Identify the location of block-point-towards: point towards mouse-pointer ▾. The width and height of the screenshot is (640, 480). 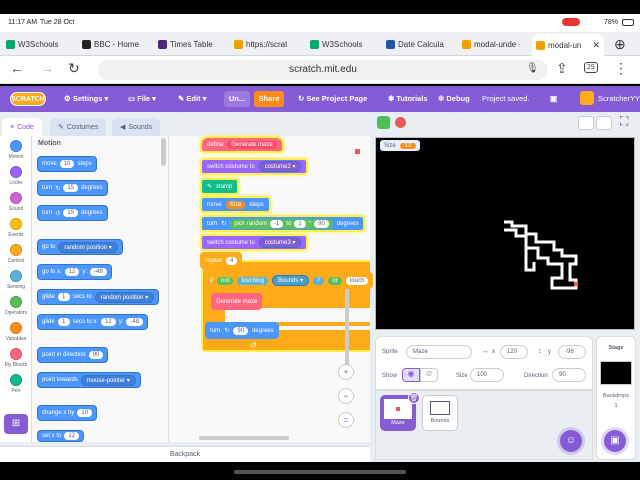
(89, 380).